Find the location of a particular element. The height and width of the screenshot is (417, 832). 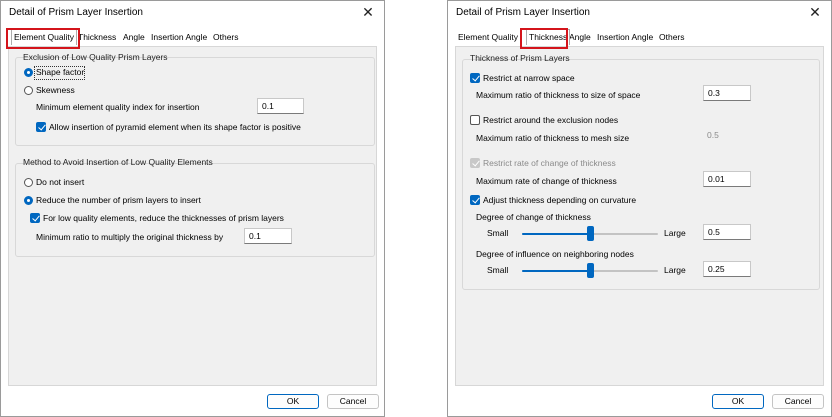

max-ratio-mesh-input: 0.5 is located at coordinates (727, 136).